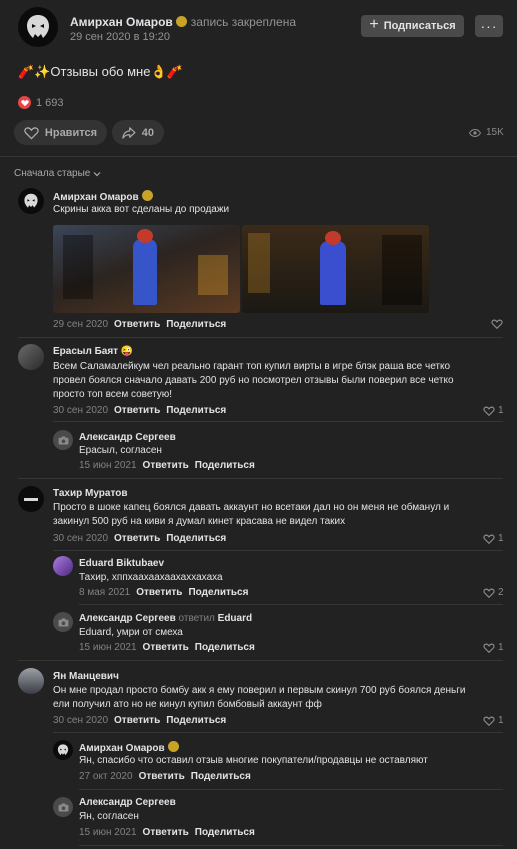 Image resolution: width=517 pixels, height=849 pixels. Describe the element at coordinates (495, 132) in the screenshot. I see `views-count: 15K` at that location.